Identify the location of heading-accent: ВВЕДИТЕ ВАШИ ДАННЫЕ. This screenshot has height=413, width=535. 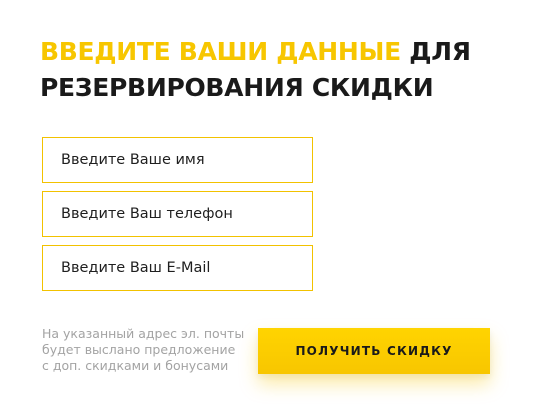
(220, 51).